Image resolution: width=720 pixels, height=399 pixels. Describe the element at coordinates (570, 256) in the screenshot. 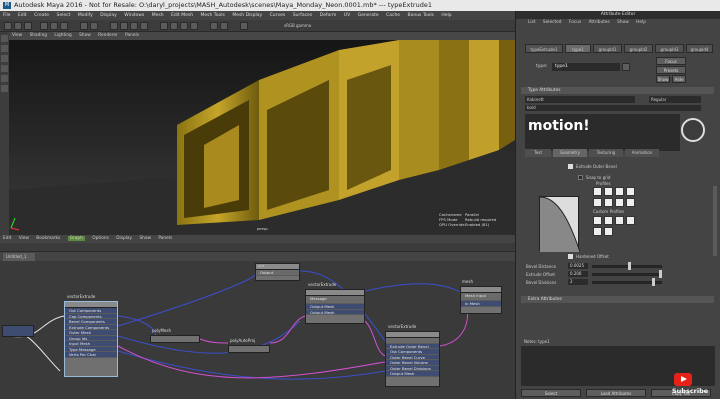

I see `hardened-offset-checkbox` at that location.